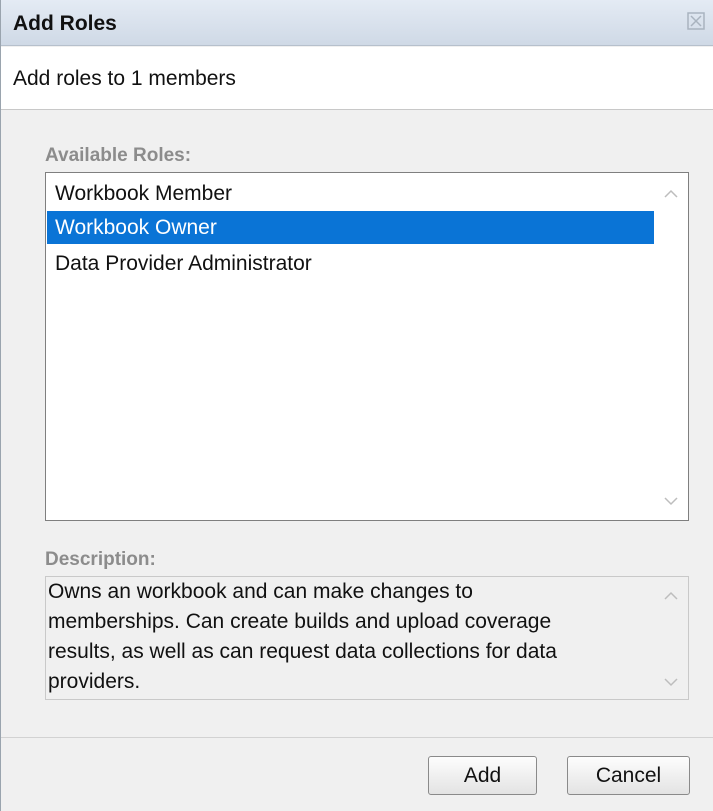 This screenshot has height=811, width=713. I want to click on footer-divider, so click(357, 737).